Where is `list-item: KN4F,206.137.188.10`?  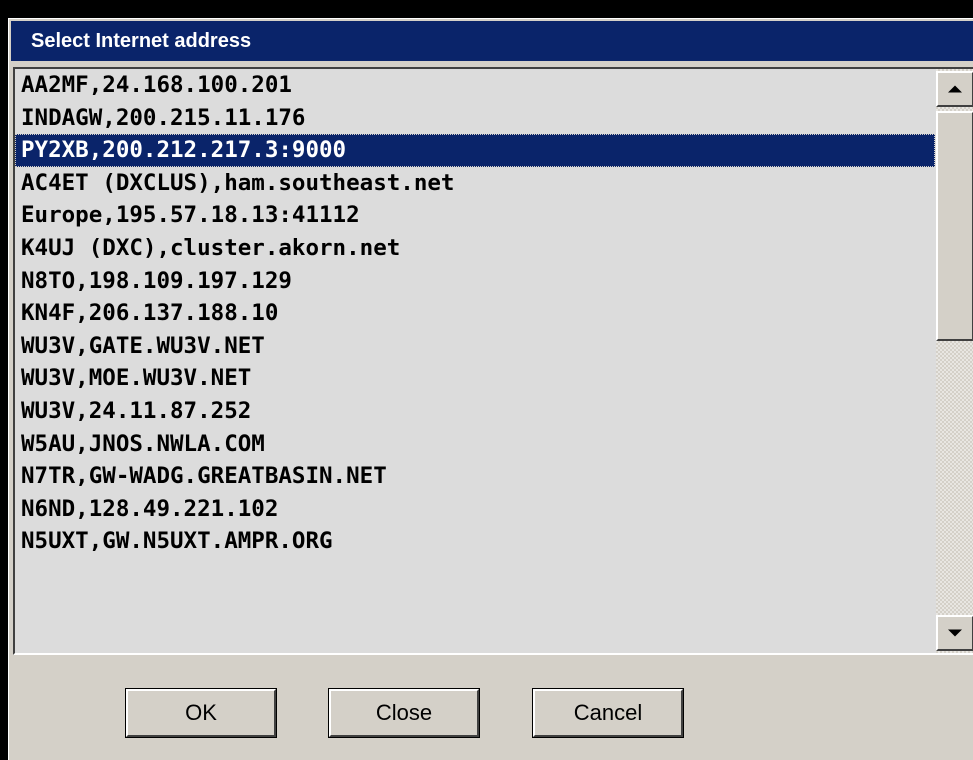
list-item: KN4F,206.137.188.10 is located at coordinates (475, 313).